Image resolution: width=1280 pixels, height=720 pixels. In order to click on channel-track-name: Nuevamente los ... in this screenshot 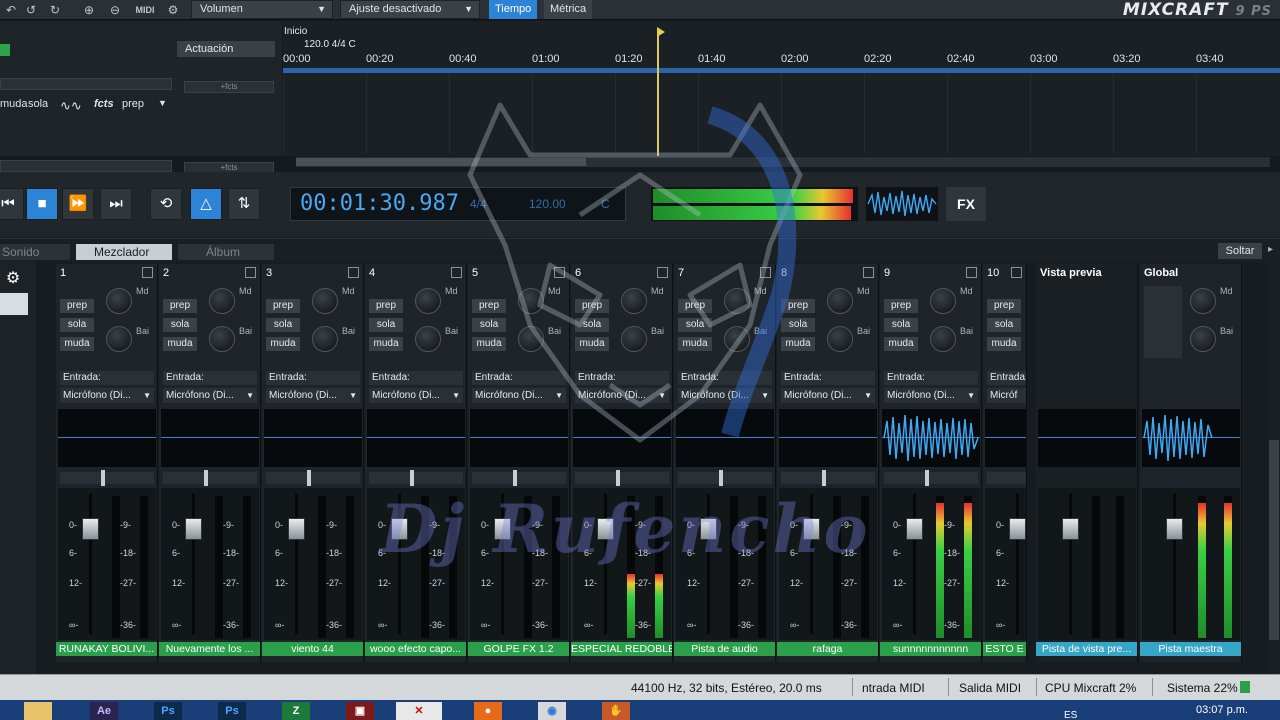, I will do `click(209, 649)`.